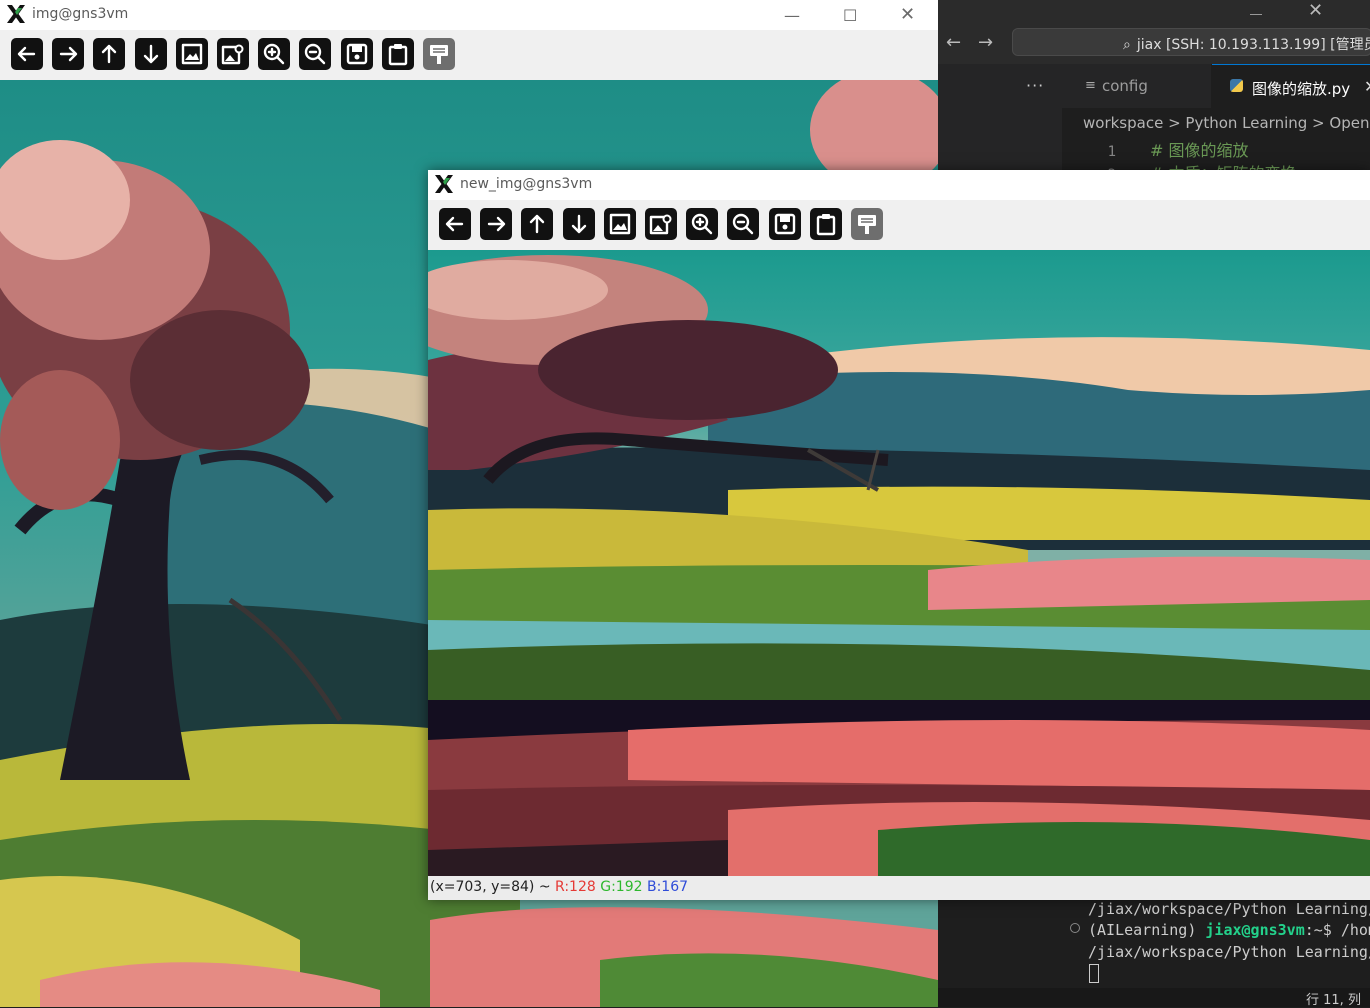  I want to click on code-line: 1 # 图像的缩放, so click(1155, 149).